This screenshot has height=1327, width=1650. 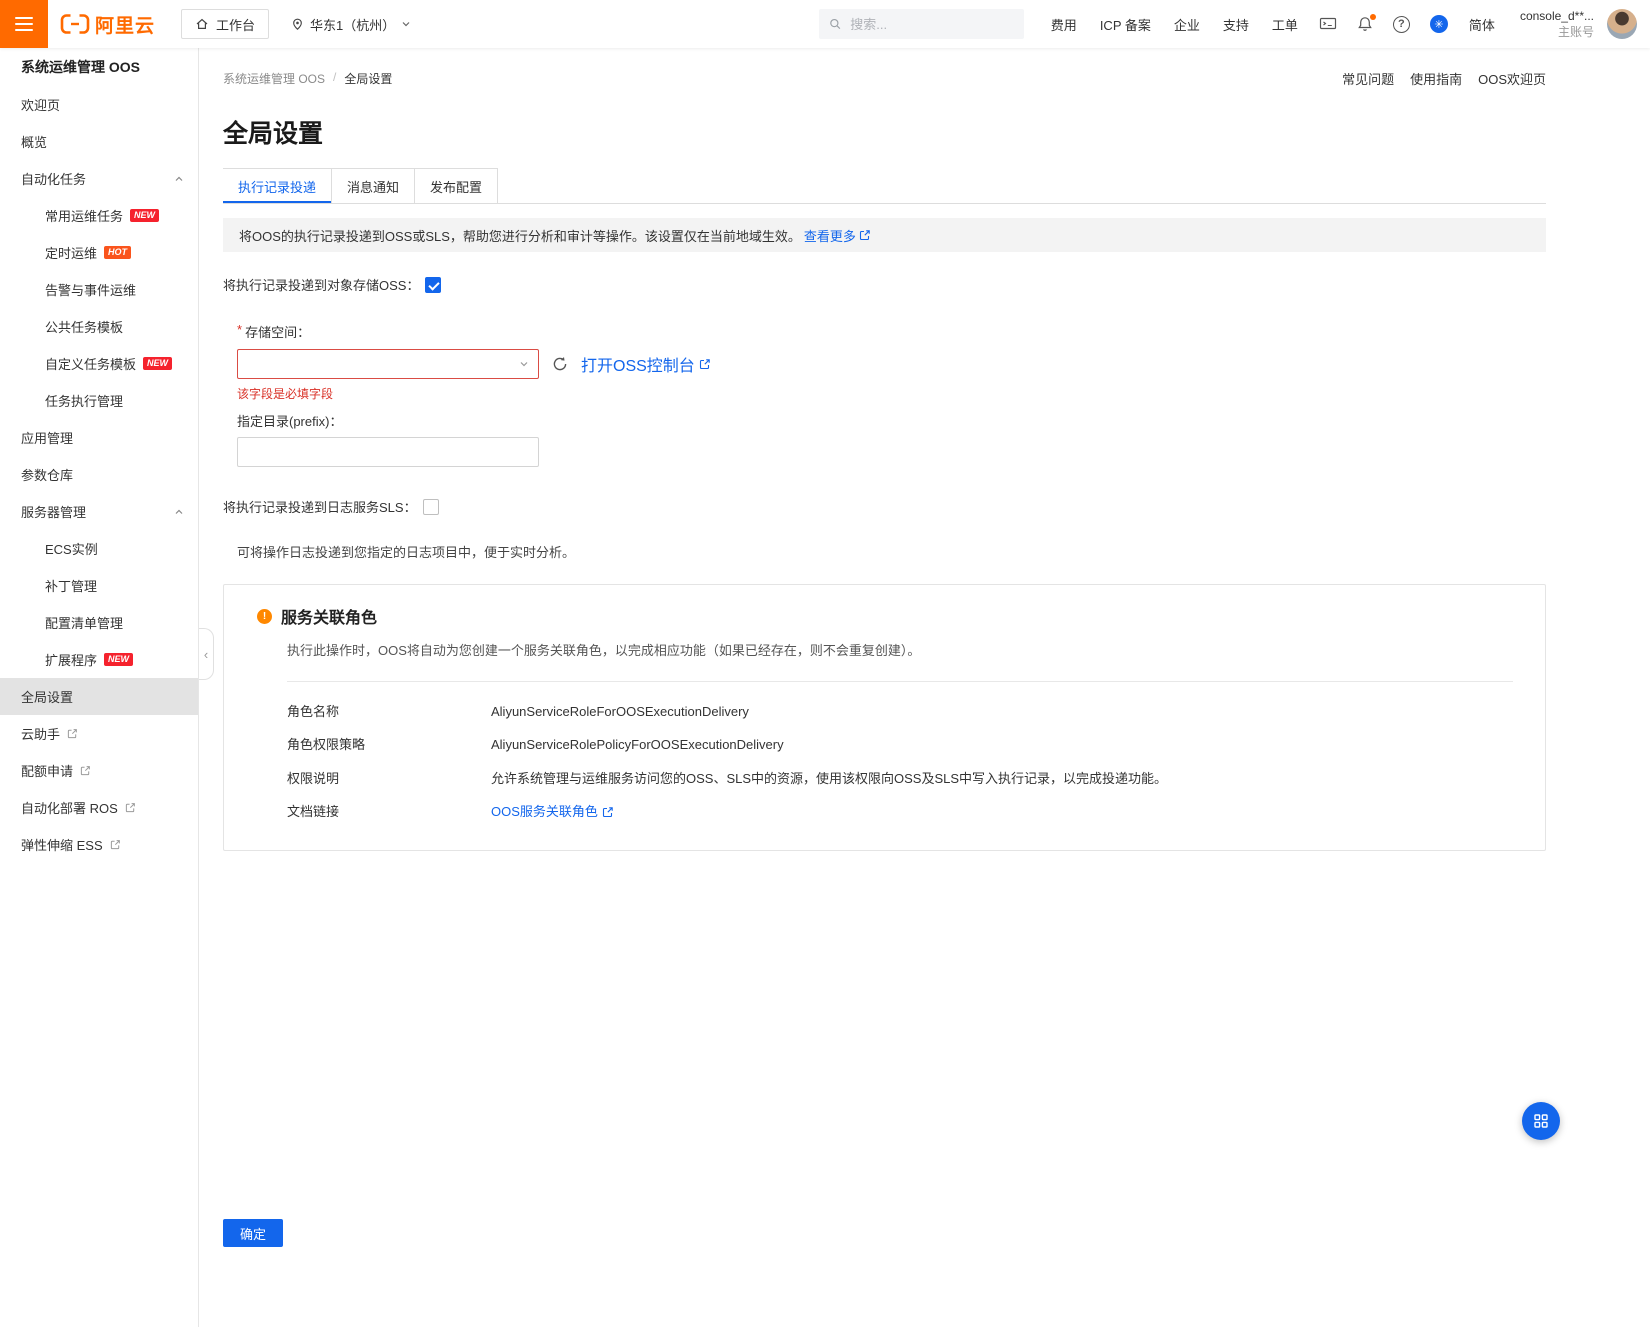 I want to click on see-more-link: 查看更多, so click(x=830, y=235).